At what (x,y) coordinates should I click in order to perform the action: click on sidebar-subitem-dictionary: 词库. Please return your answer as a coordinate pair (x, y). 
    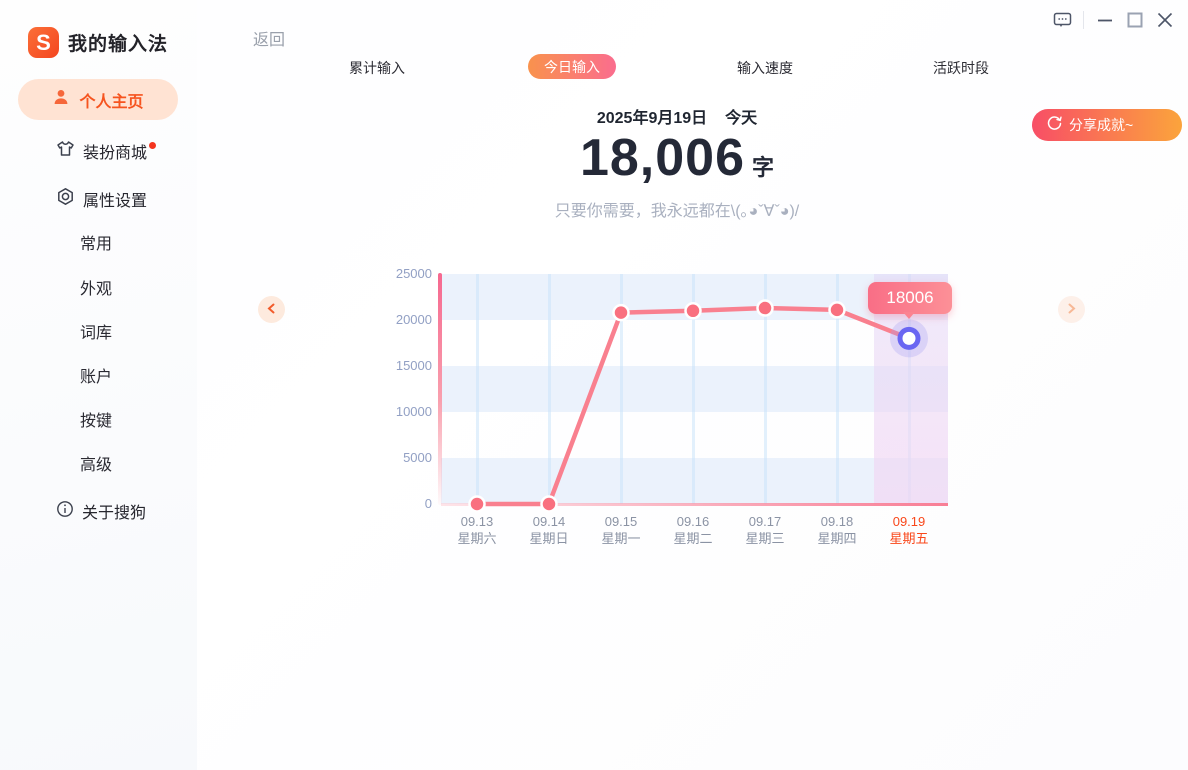
    Looking at the image, I should click on (96, 331).